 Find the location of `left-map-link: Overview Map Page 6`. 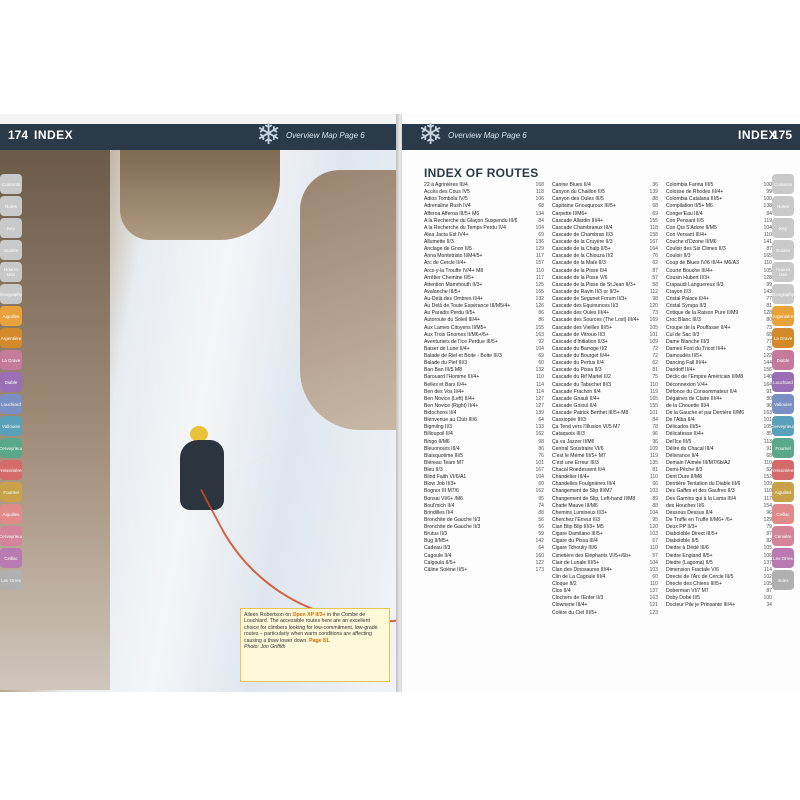

left-map-link: Overview Map Page 6 is located at coordinates (325, 135).